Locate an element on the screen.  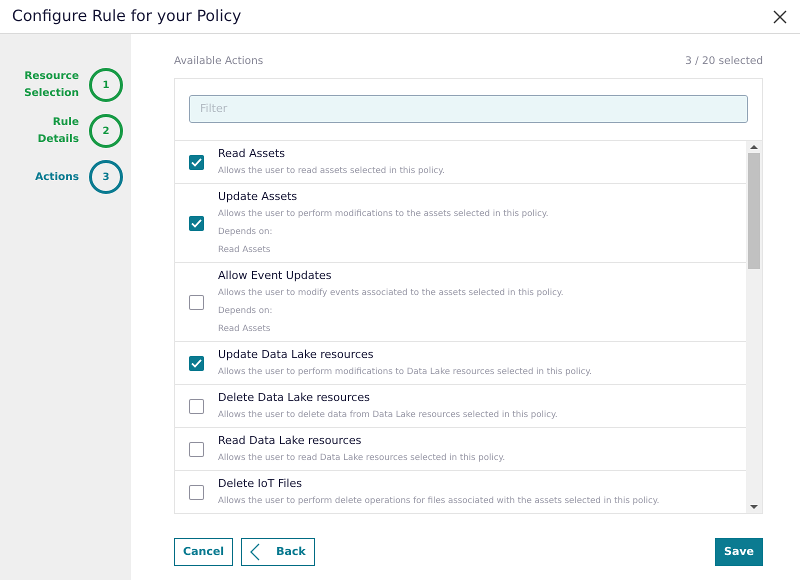
back-button: Back is located at coordinates (278, 552).